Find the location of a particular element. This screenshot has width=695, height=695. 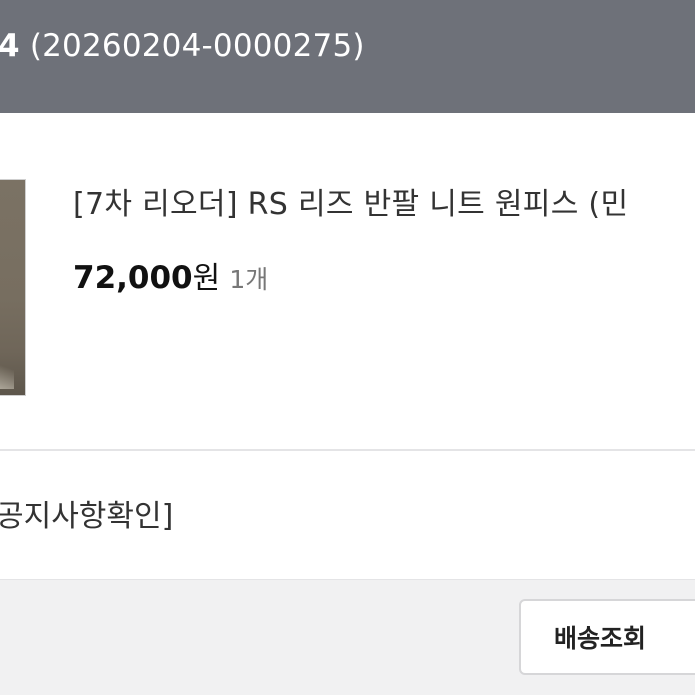

product-thumbnail-highlight is located at coordinates (7, 369).